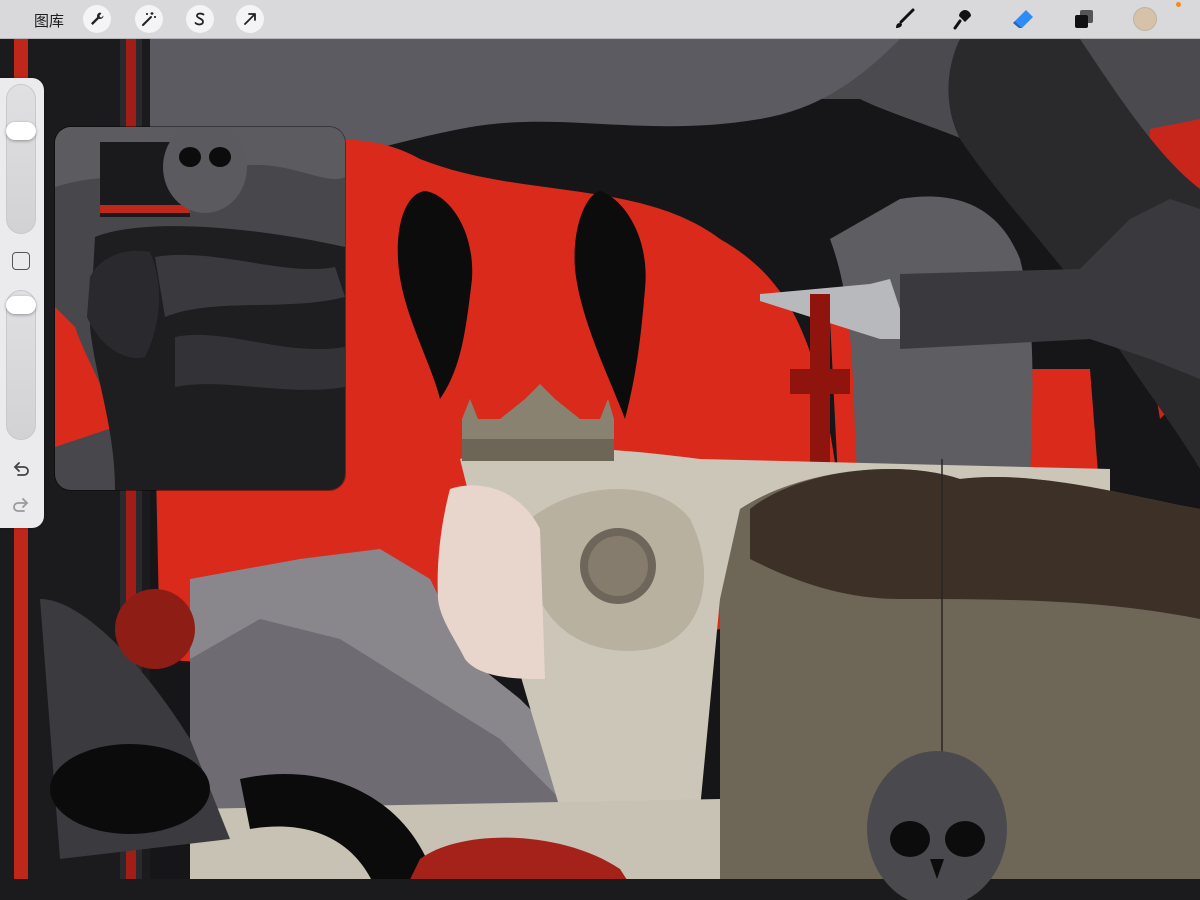 The width and height of the screenshot is (1200, 900). I want to click on reference-window, so click(200, 308).